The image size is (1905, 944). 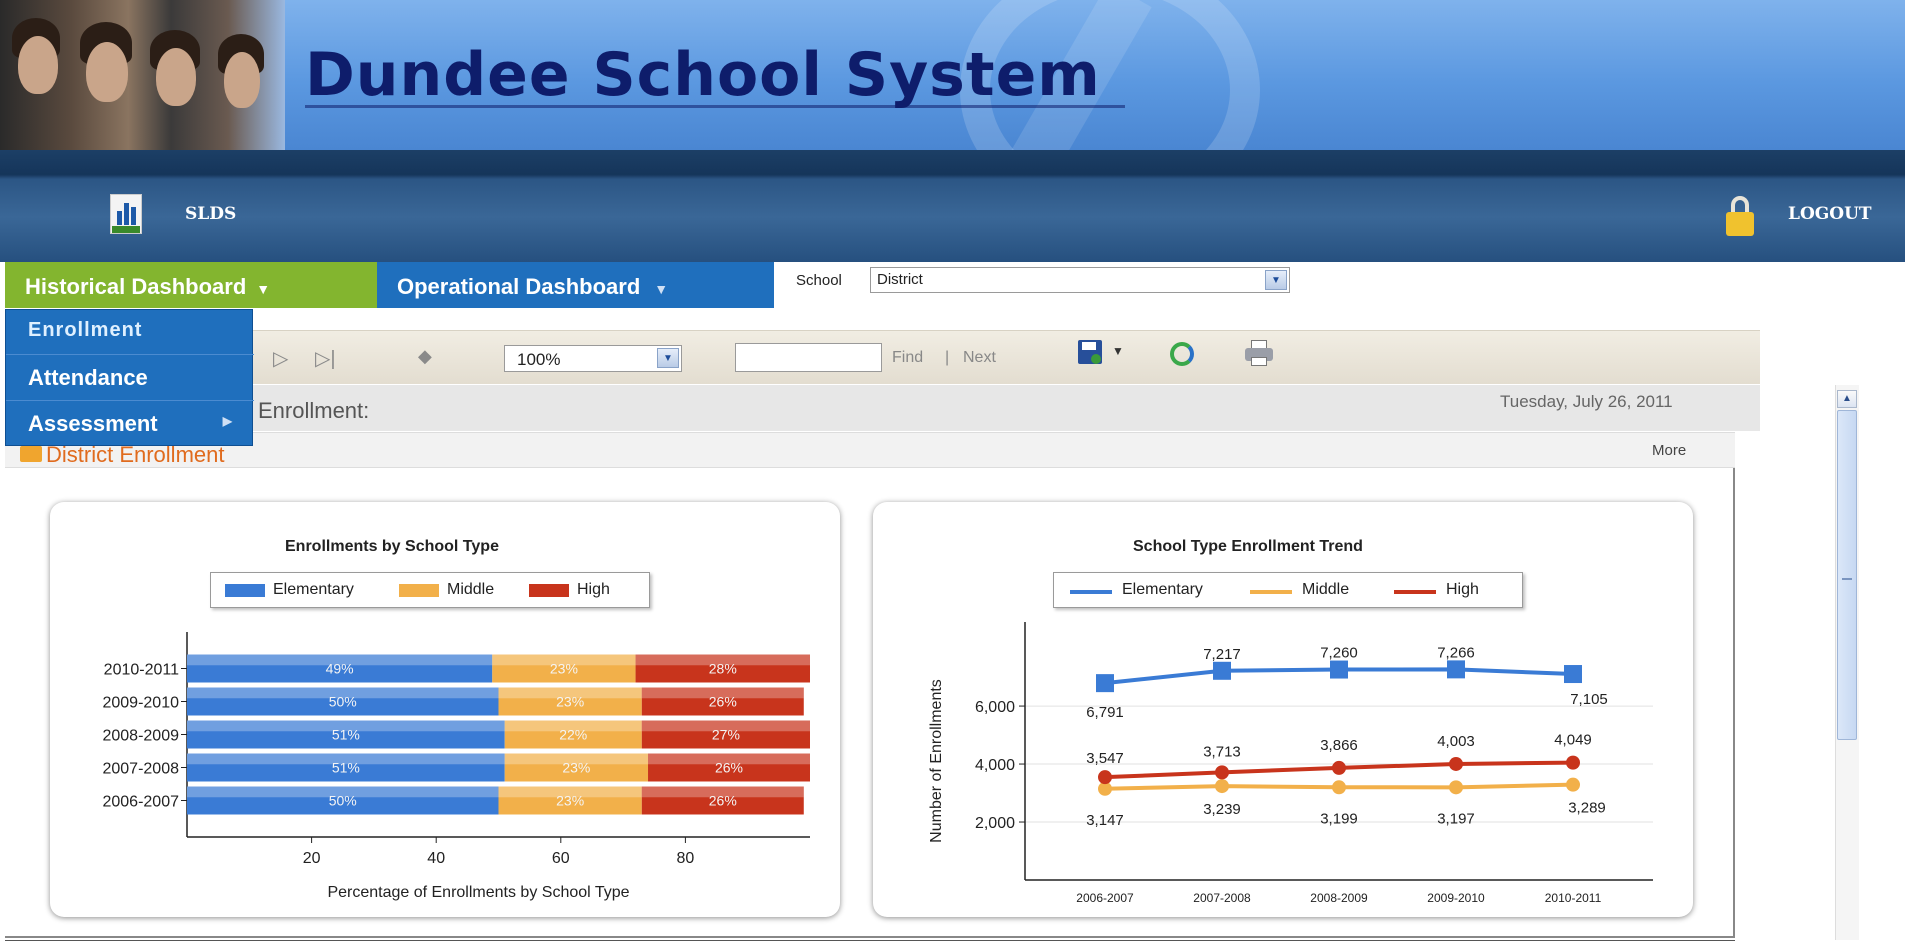 What do you see at coordinates (703, 75) in the screenshot?
I see `site-title: Dundee School System` at bounding box center [703, 75].